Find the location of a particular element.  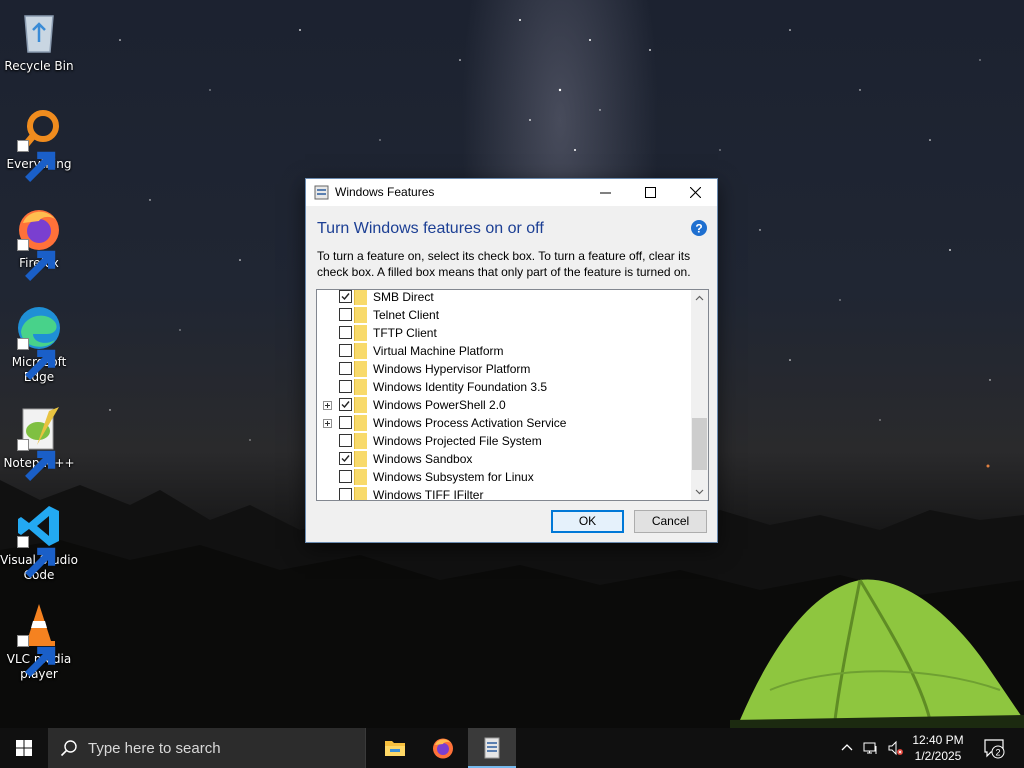

glowing-tent is located at coordinates (877, 653).